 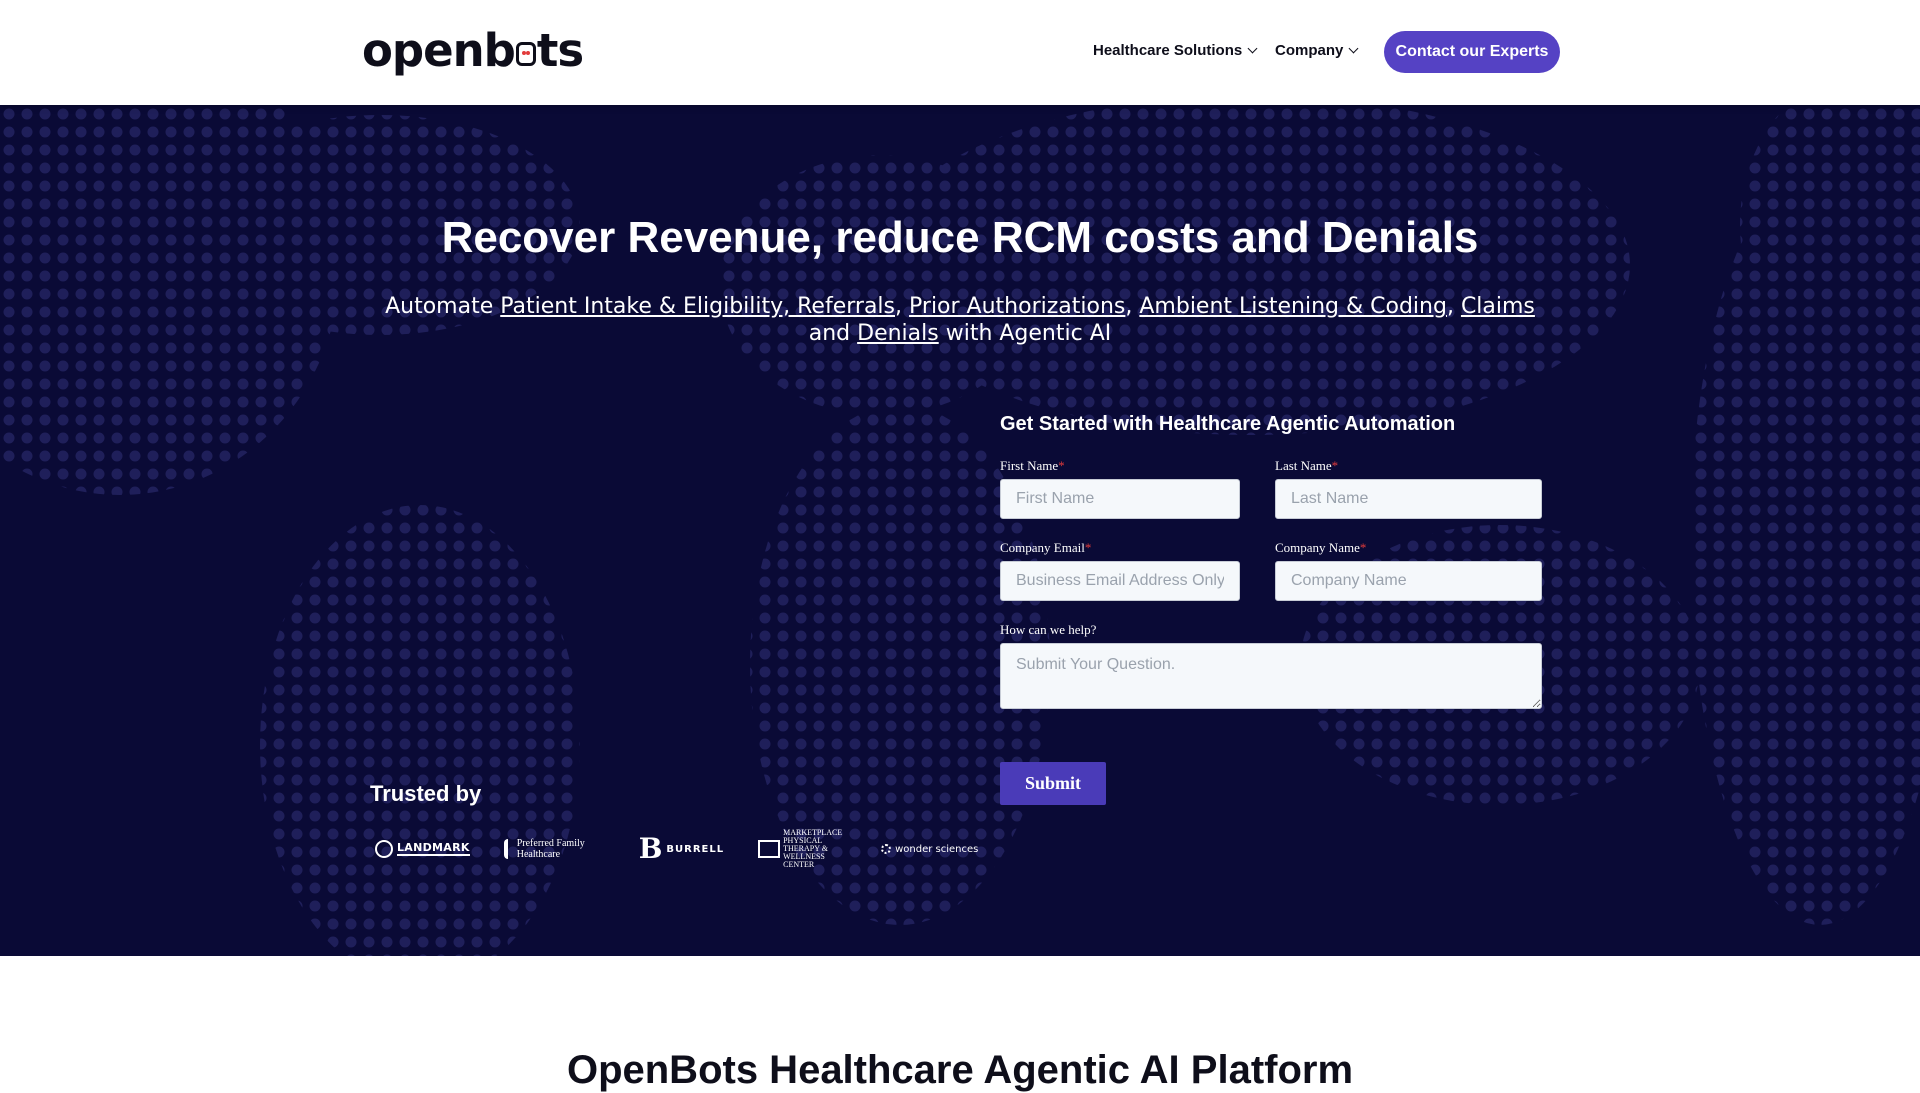 What do you see at coordinates (769, 849) in the screenshot?
I see `building-icon` at bounding box center [769, 849].